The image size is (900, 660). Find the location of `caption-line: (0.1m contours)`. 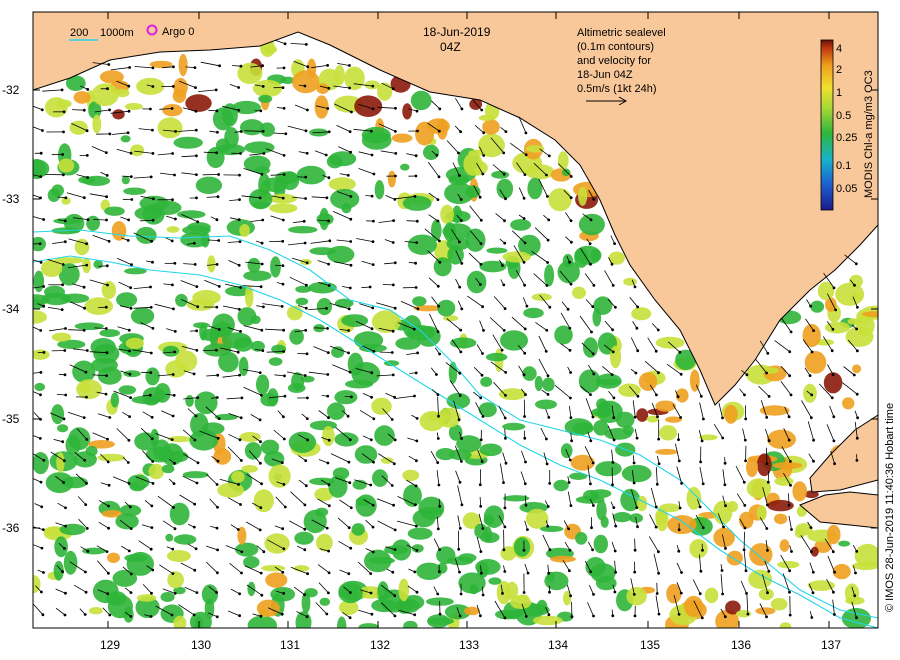

caption-line: (0.1m contours) is located at coordinates (615, 47).